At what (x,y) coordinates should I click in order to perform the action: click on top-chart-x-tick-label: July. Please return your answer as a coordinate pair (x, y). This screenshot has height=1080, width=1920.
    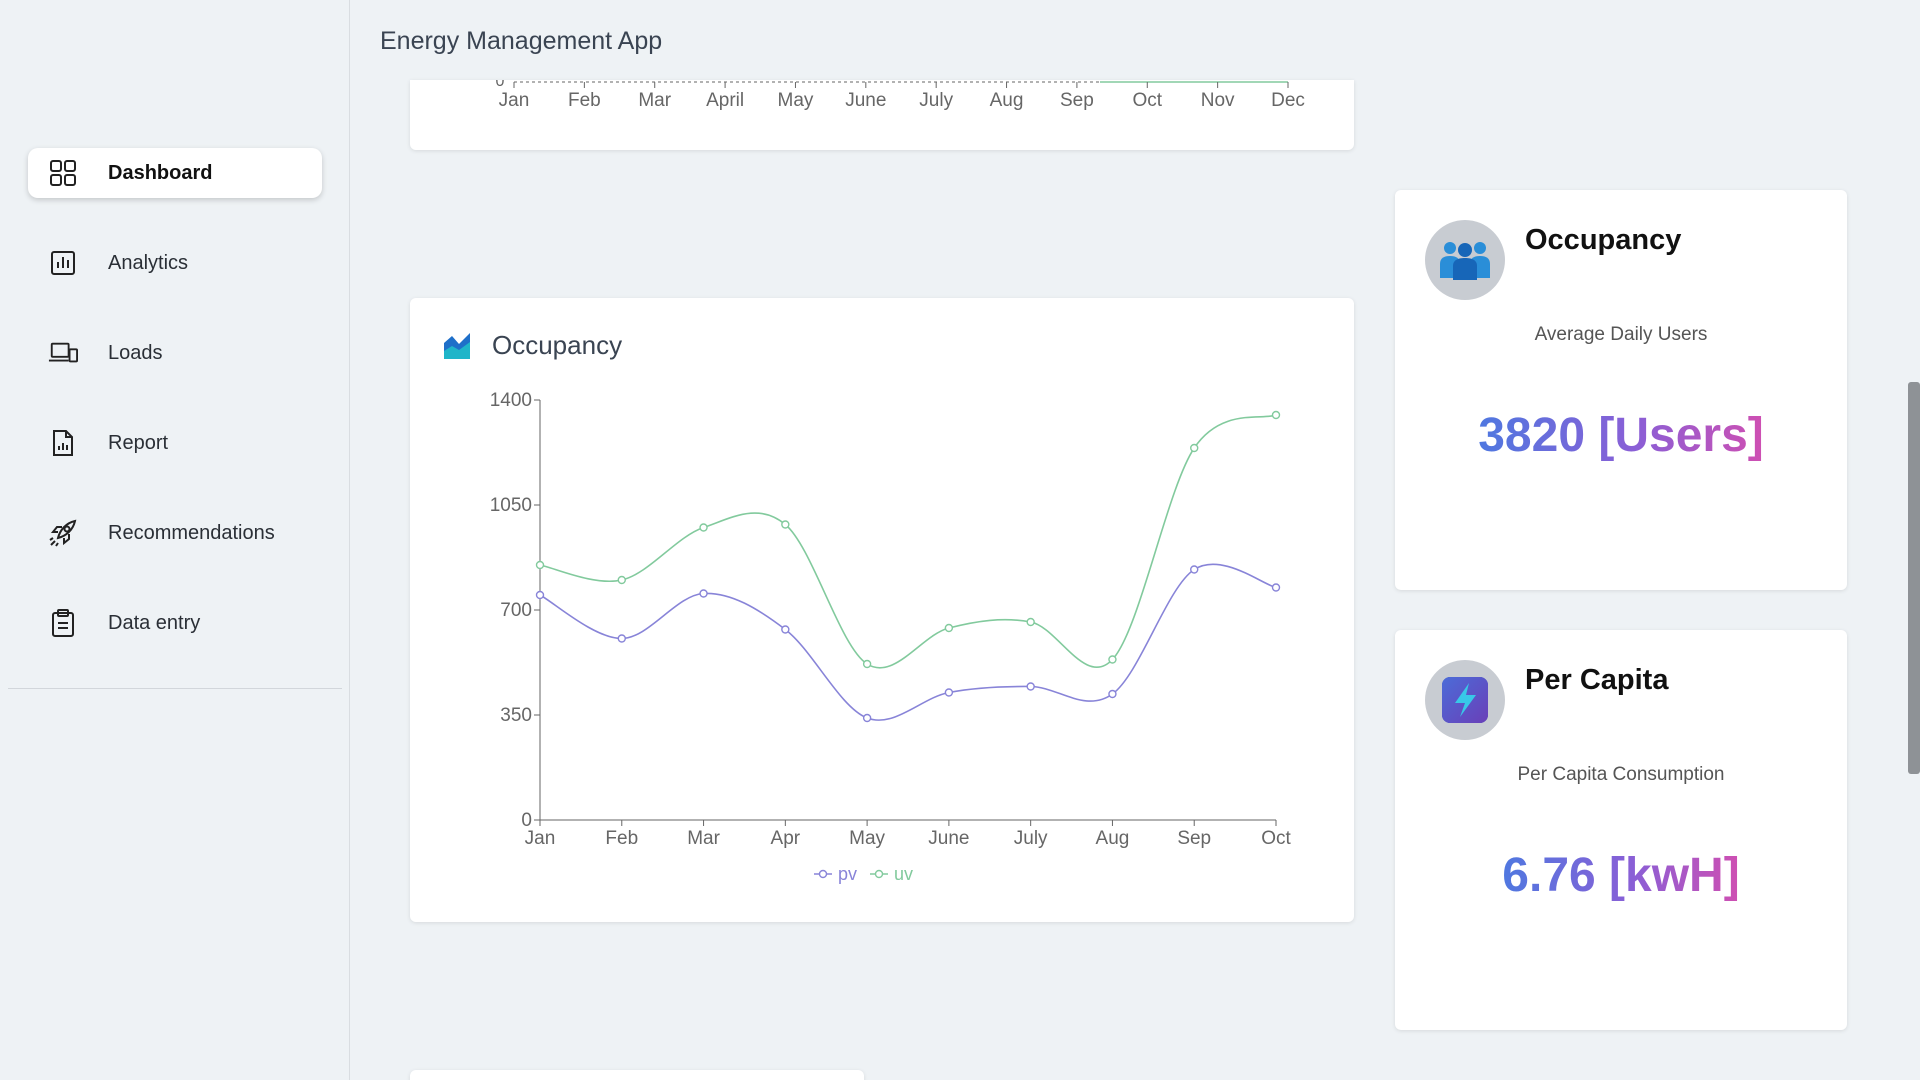
    Looking at the image, I should click on (936, 100).